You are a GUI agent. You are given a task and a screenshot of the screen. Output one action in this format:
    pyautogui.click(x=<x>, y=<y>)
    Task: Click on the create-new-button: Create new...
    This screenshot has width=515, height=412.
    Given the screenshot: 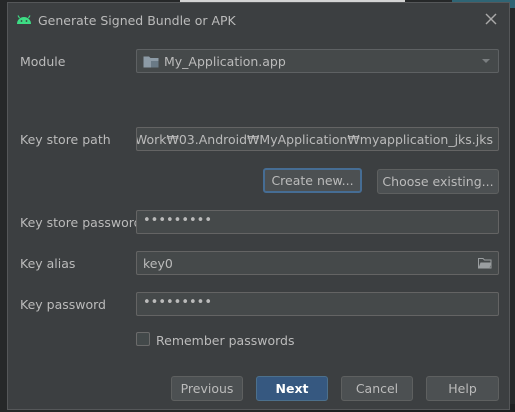 What is the action you would take?
    pyautogui.click(x=312, y=180)
    